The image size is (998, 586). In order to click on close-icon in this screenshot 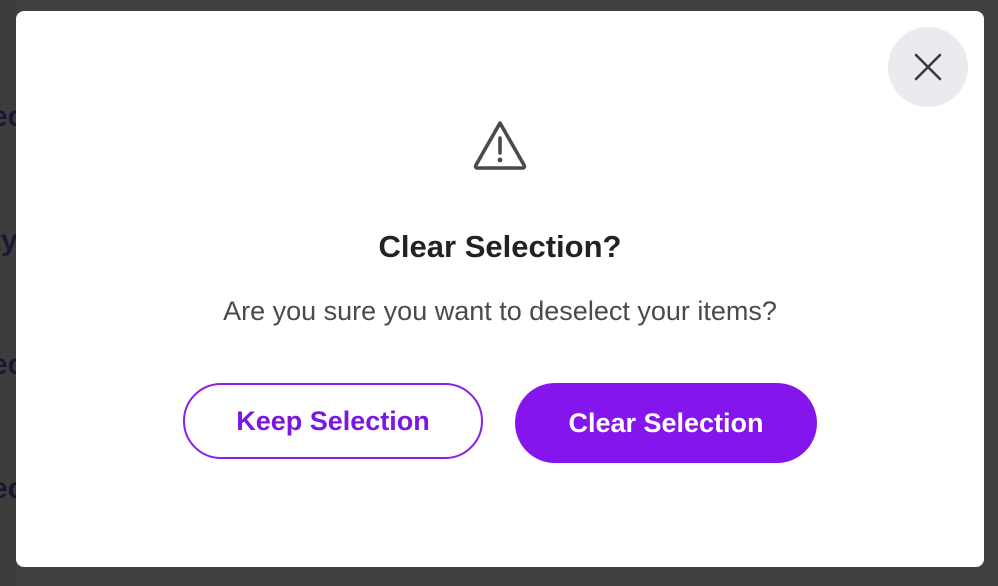, I will do `click(928, 67)`.